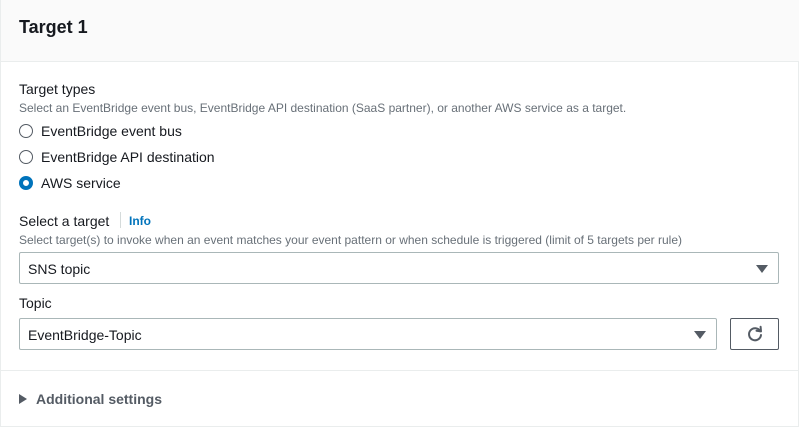 The image size is (800, 427). What do you see at coordinates (64, 221) in the screenshot?
I see `select-target-label: Select a target` at bounding box center [64, 221].